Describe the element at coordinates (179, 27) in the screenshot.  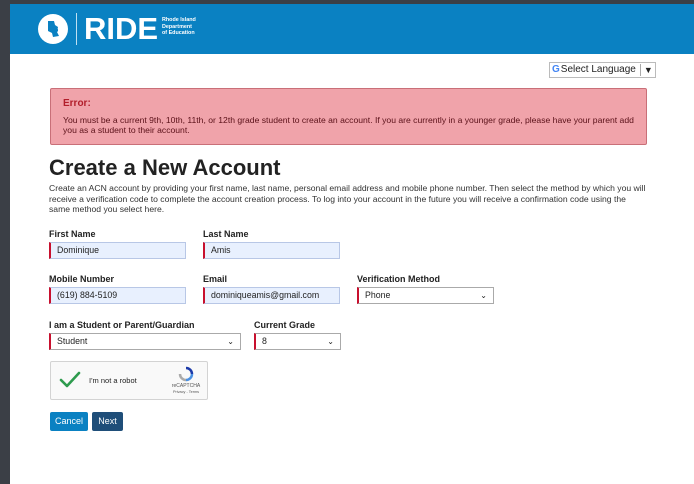
I see `ride-logo-subtitle: Rhode Island Department of Education` at that location.